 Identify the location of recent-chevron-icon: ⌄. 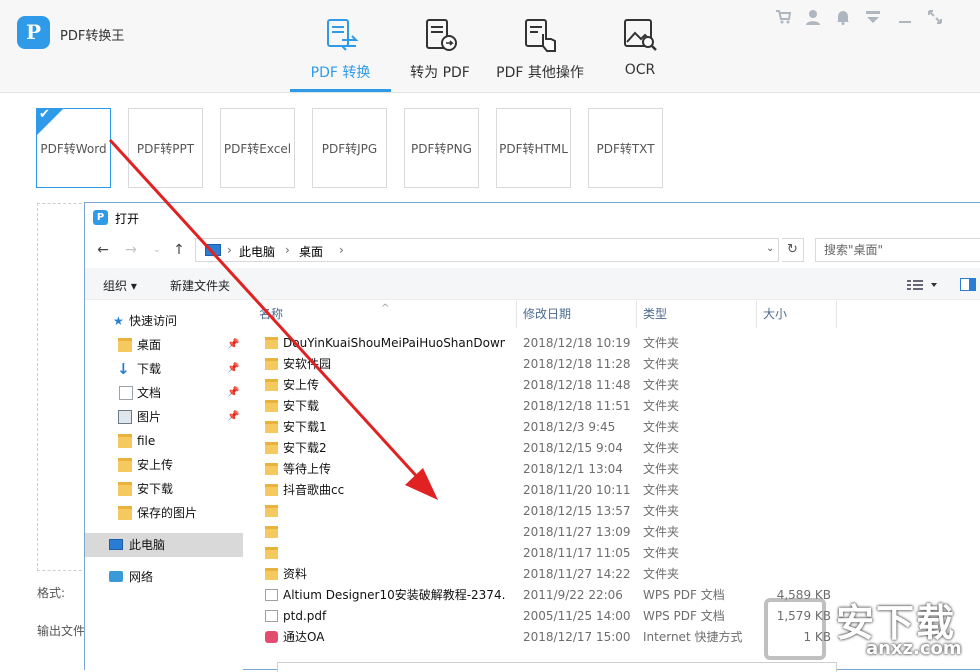
(157, 250).